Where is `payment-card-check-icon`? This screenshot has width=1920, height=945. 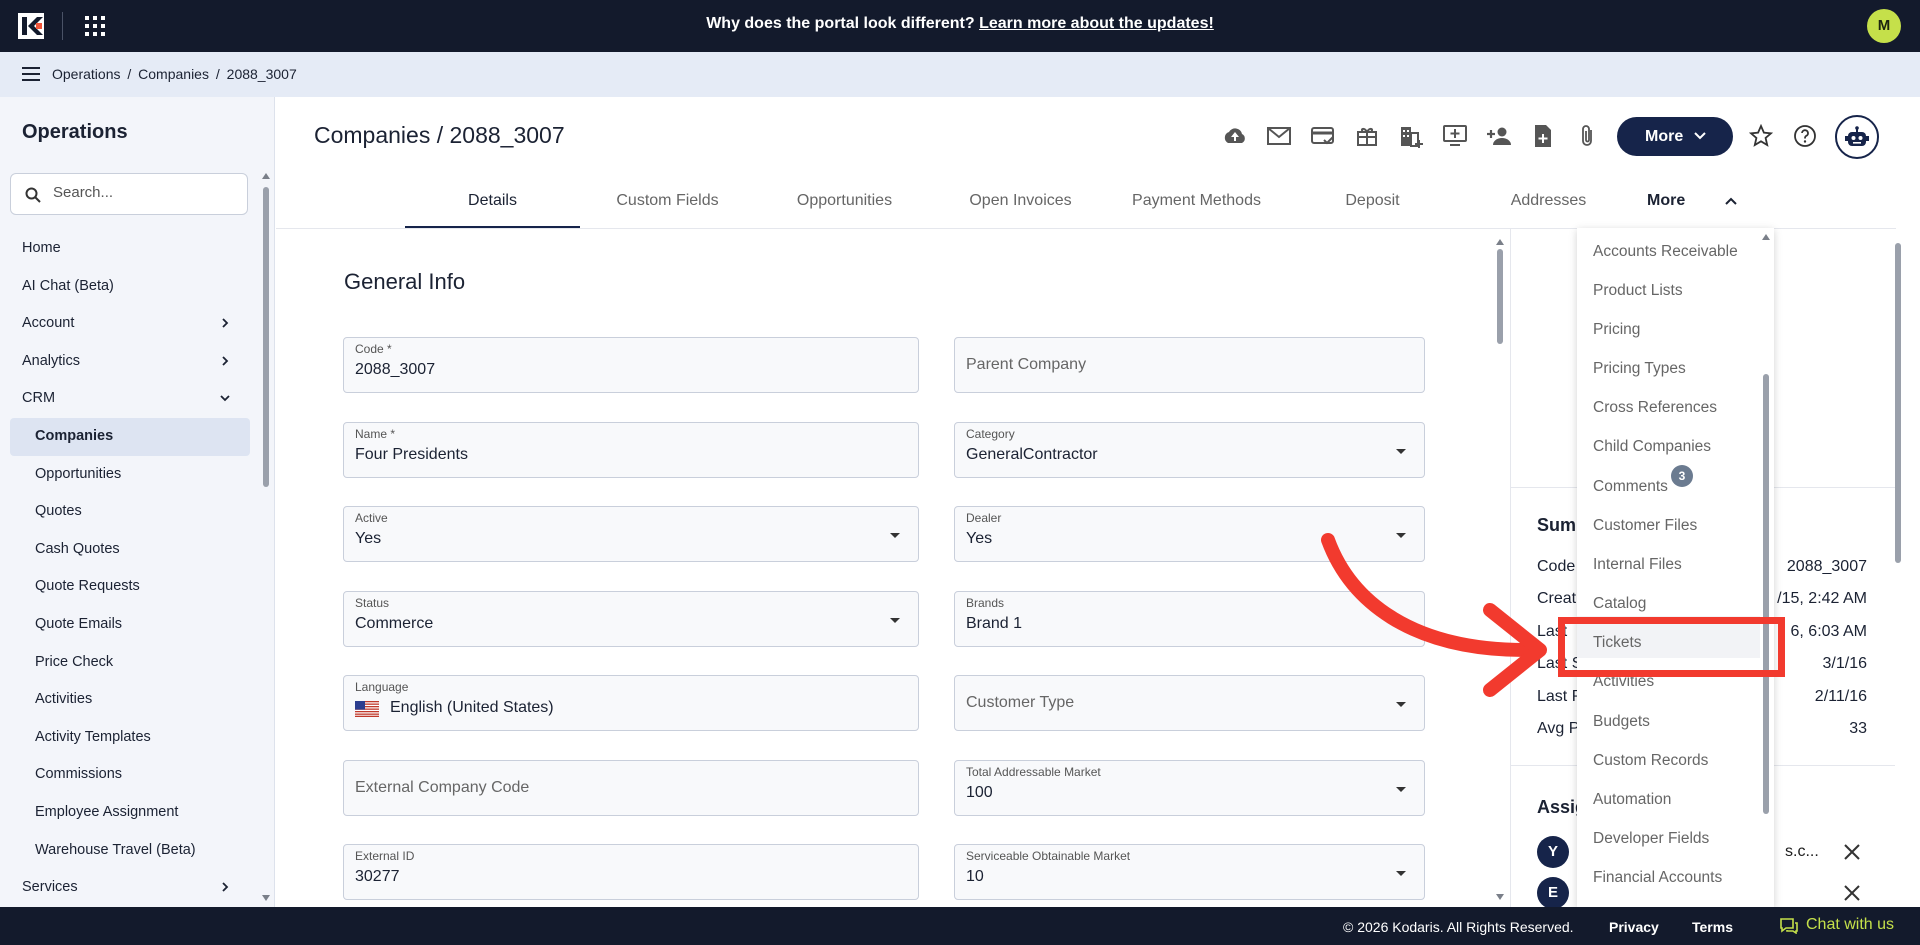
payment-card-check-icon is located at coordinates (1323, 136).